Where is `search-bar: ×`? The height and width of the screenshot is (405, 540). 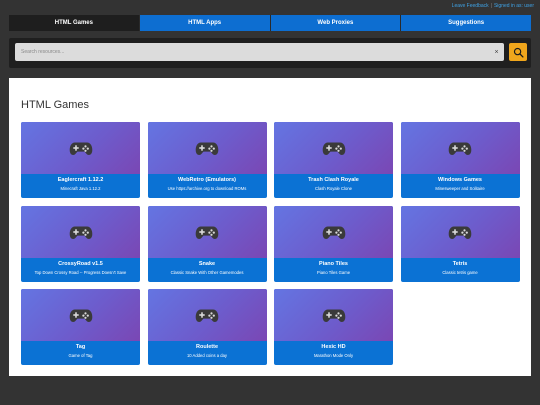
search-bar: × is located at coordinates (270, 53).